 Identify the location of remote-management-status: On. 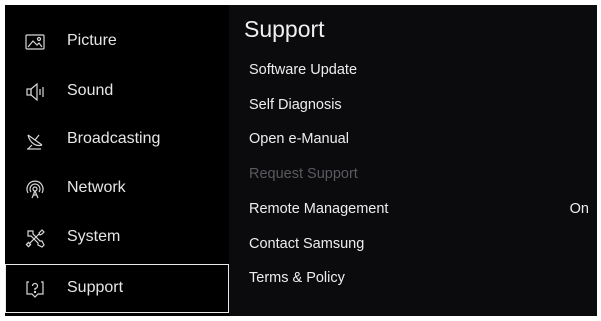
(579, 209).